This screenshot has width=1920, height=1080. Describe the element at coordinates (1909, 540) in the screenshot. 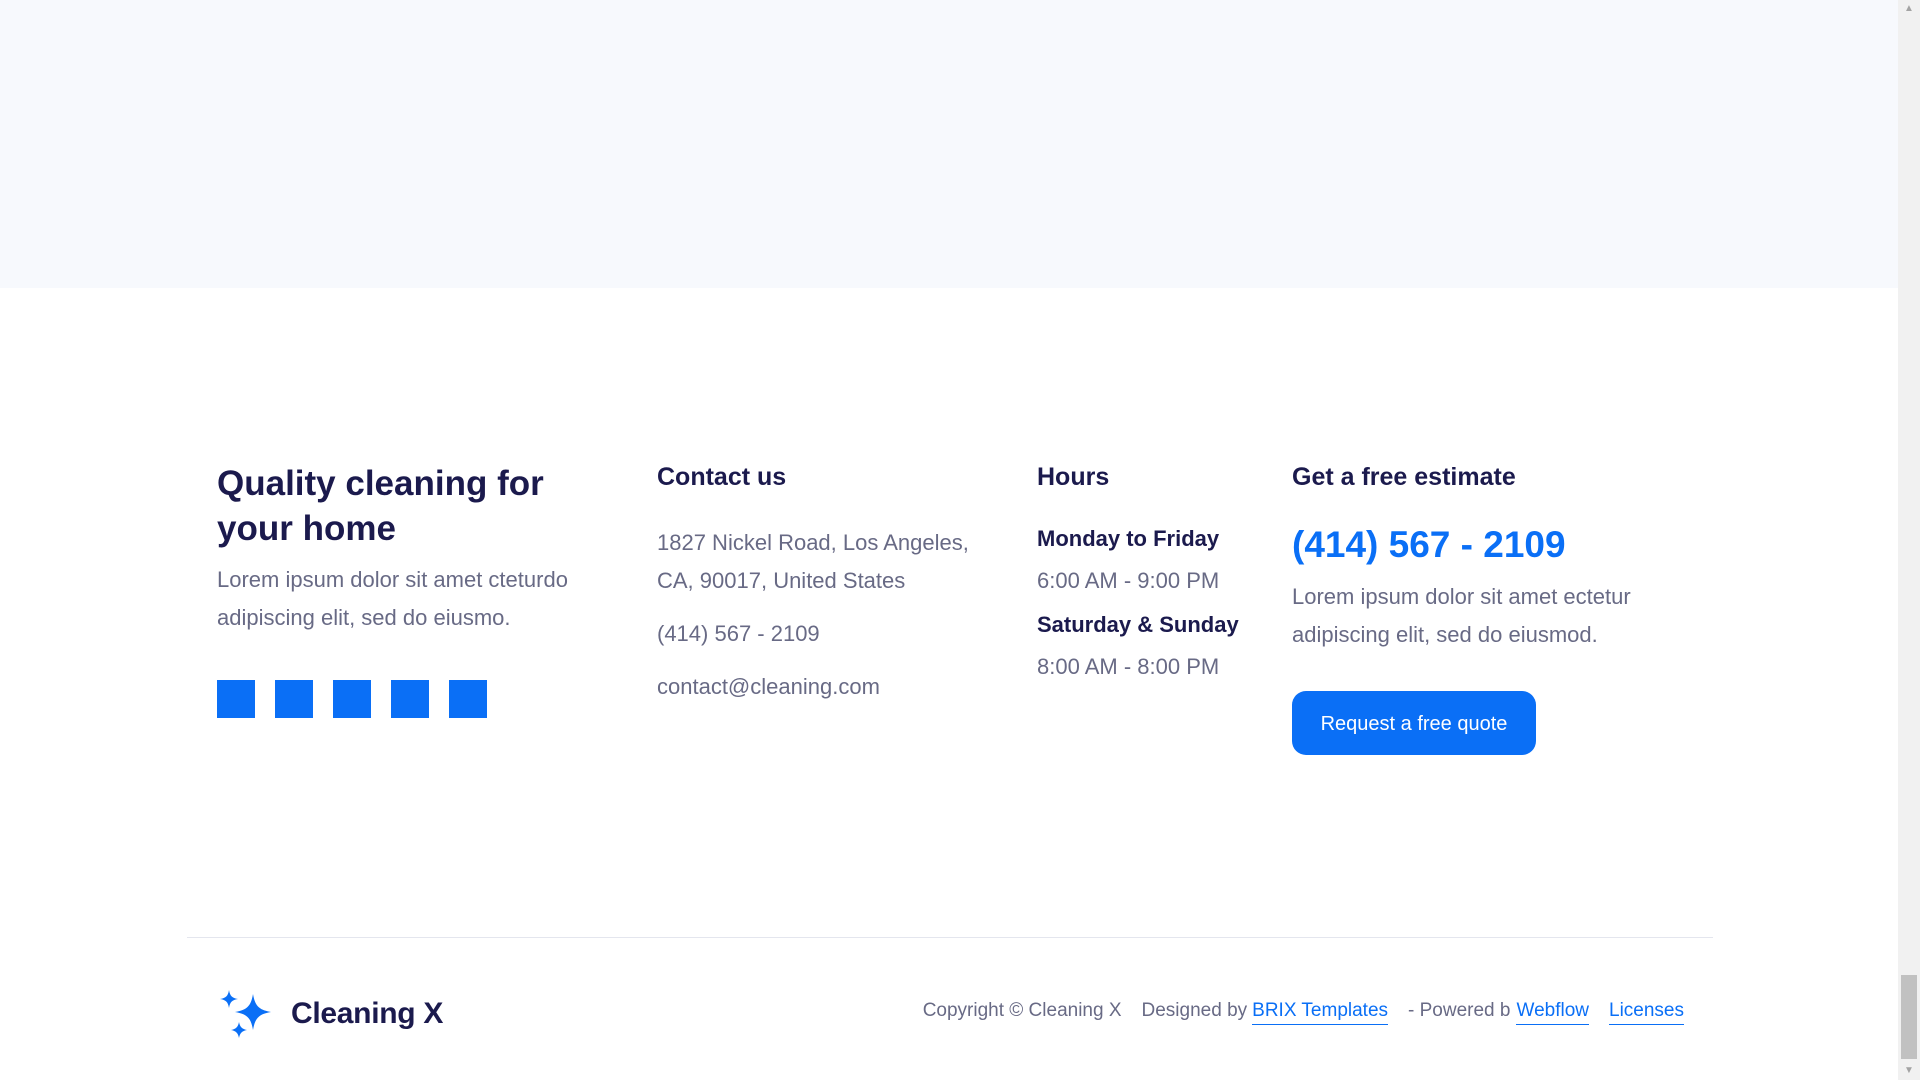

I see `page-scrollbar: ▲ ▼` at that location.